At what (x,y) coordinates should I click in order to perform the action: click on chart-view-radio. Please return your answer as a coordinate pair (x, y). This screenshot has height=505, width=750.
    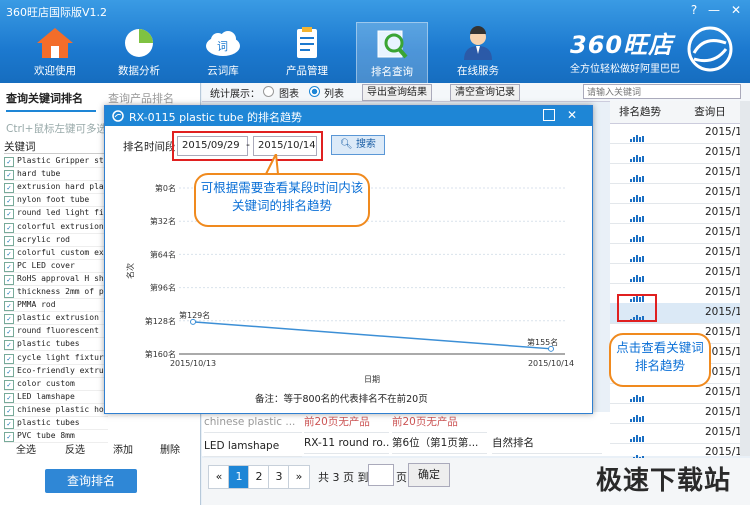
    Looking at the image, I should click on (268, 91).